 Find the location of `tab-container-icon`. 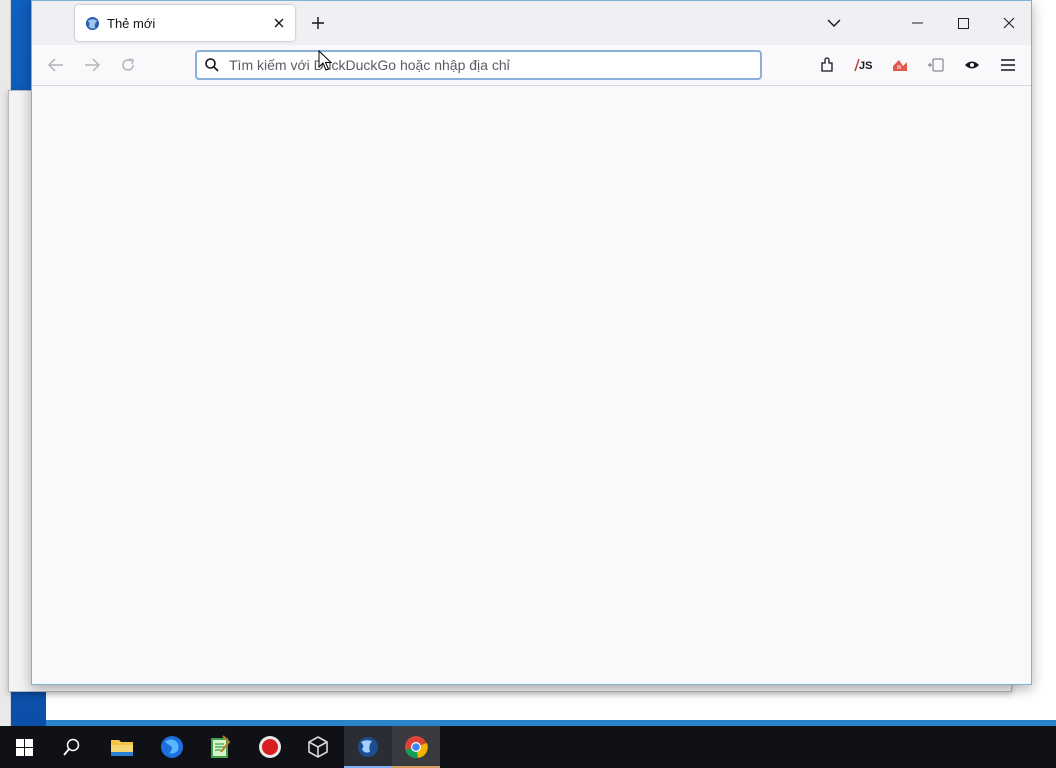

tab-container-icon is located at coordinates (936, 65).